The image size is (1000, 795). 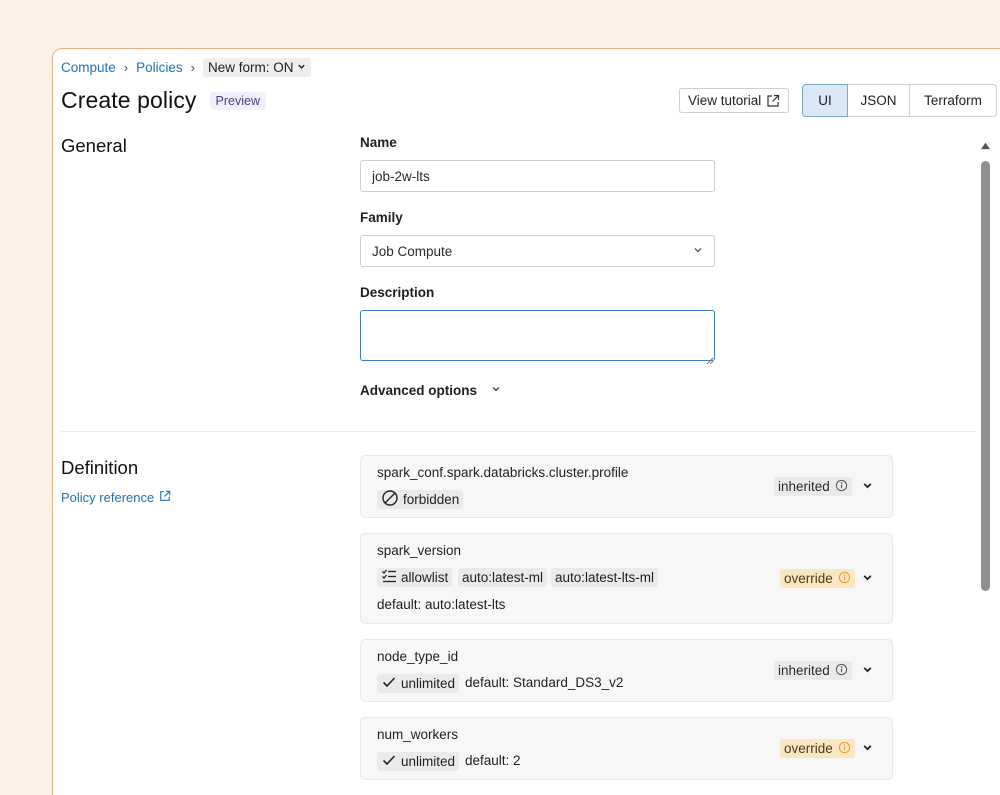 What do you see at coordinates (710, 358) in the screenshot?
I see `resize-grip-icon` at bounding box center [710, 358].